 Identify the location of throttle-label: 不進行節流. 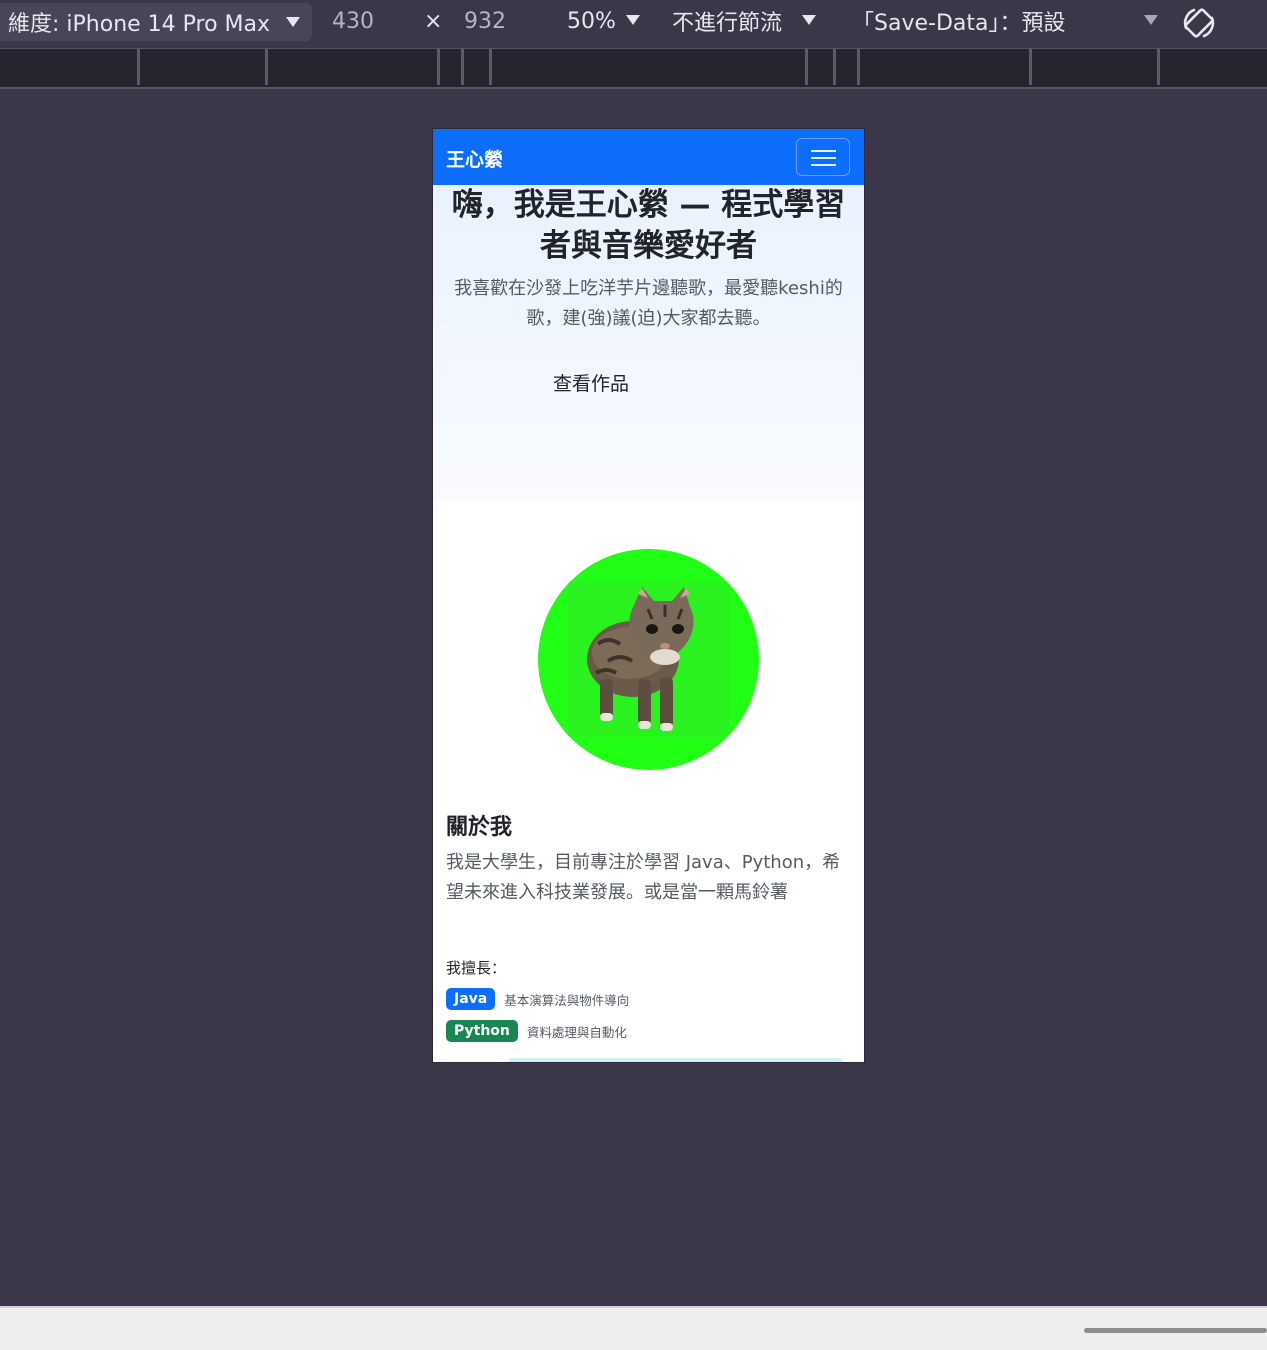
(727, 23).